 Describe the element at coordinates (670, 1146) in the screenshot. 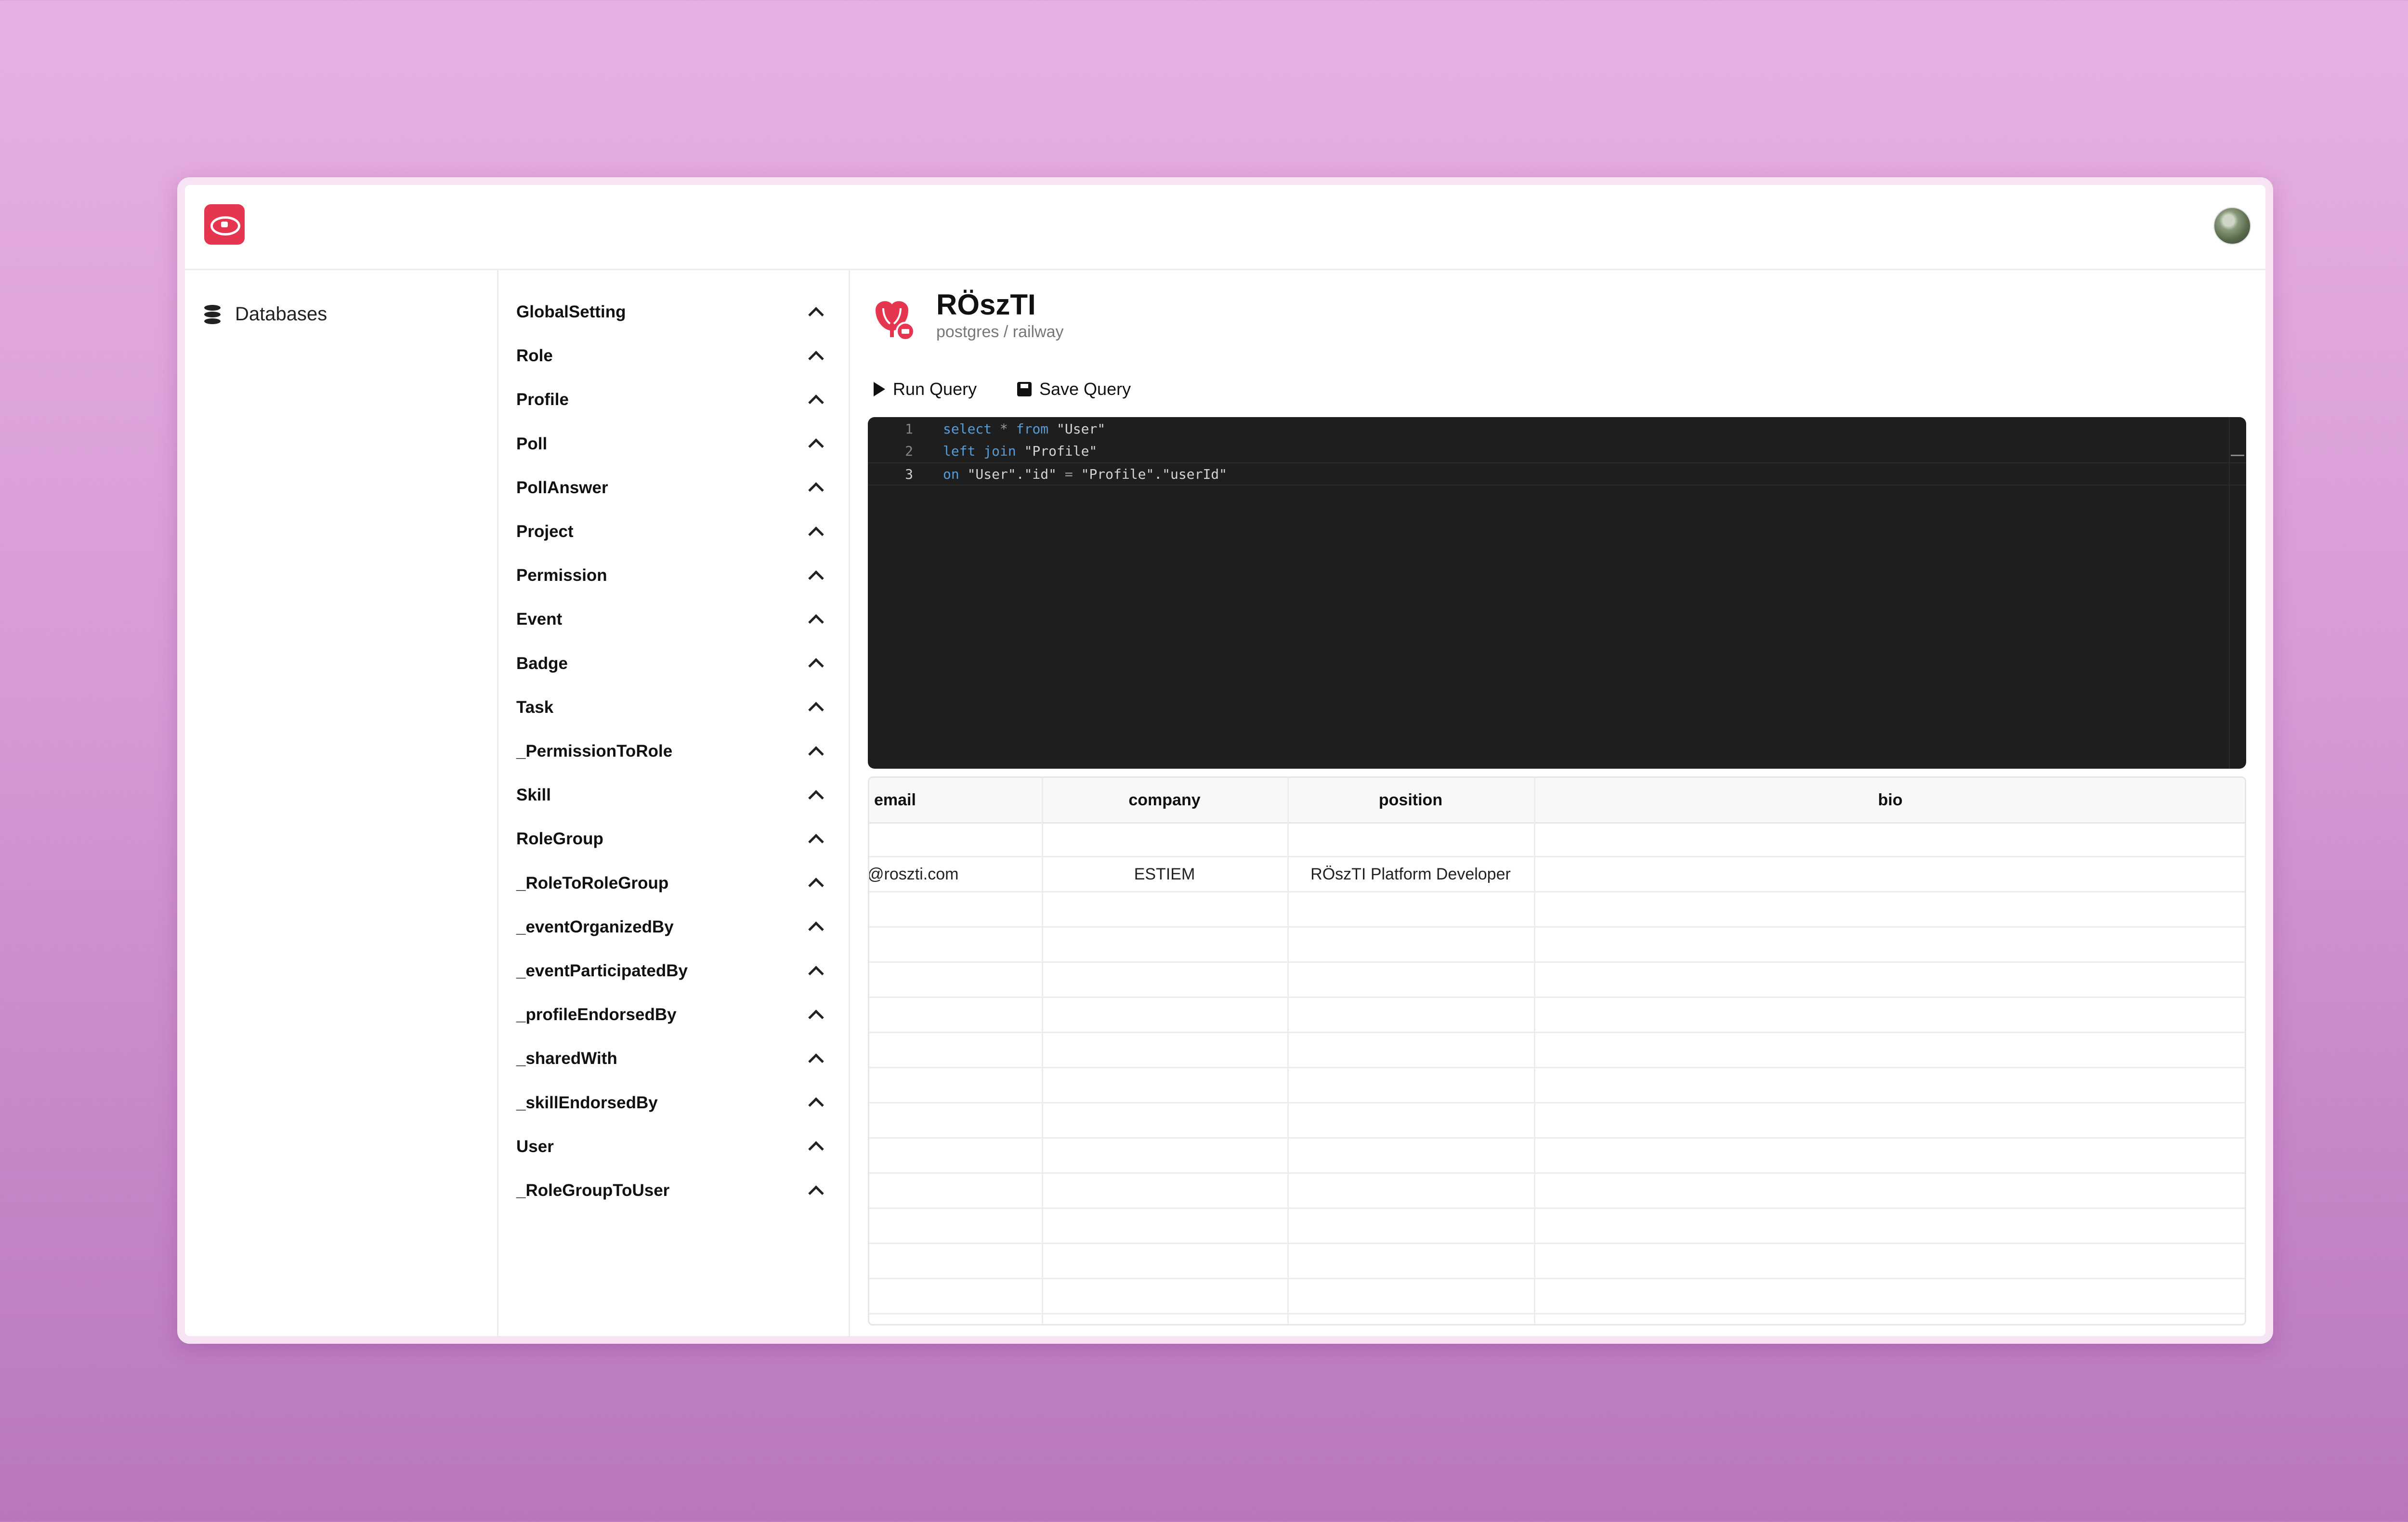

I see `table-item: User` at that location.